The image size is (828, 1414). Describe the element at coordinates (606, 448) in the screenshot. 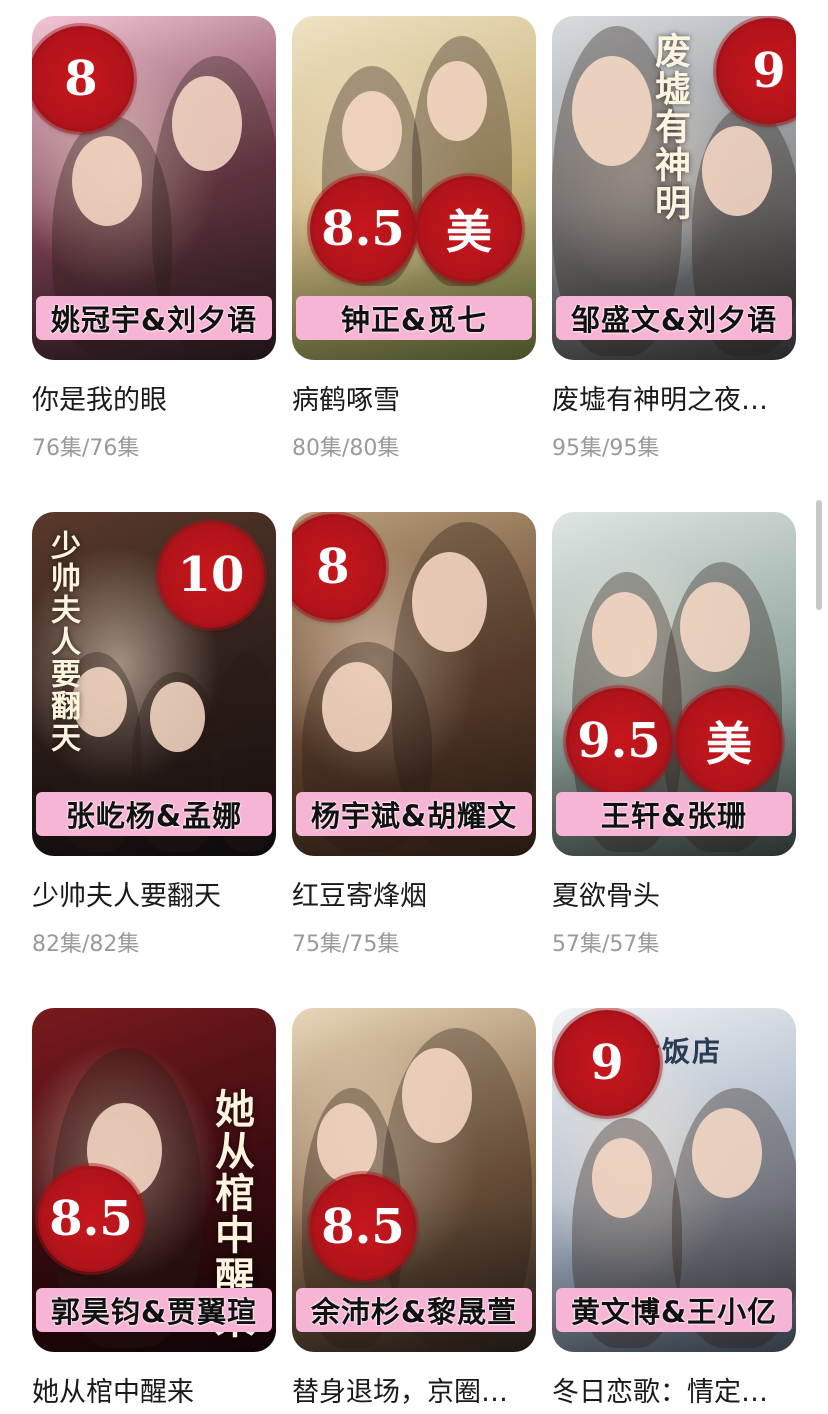

I see `episode-count: 95集/95集` at that location.